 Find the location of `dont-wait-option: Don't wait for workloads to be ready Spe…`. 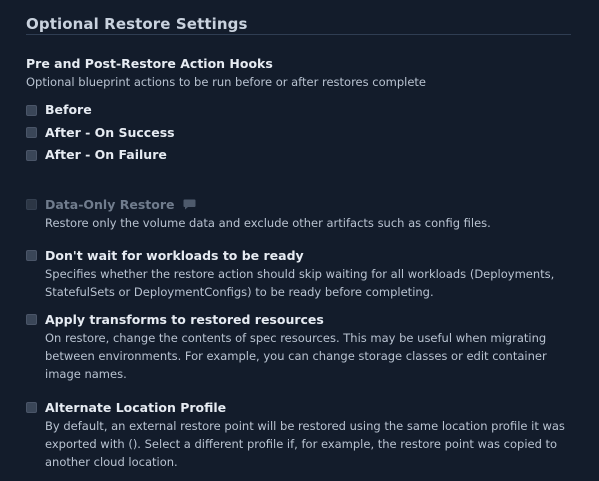

dont-wait-option: Don't wait for workloads to be ready Spe… is located at coordinates (298, 274).